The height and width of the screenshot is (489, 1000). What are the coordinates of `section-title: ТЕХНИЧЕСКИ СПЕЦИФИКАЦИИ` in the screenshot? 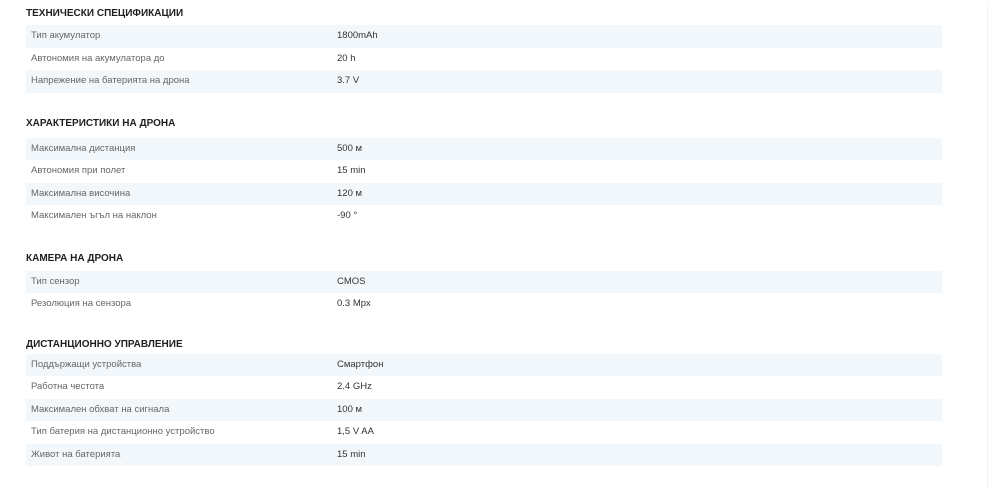 It's located at (105, 13).